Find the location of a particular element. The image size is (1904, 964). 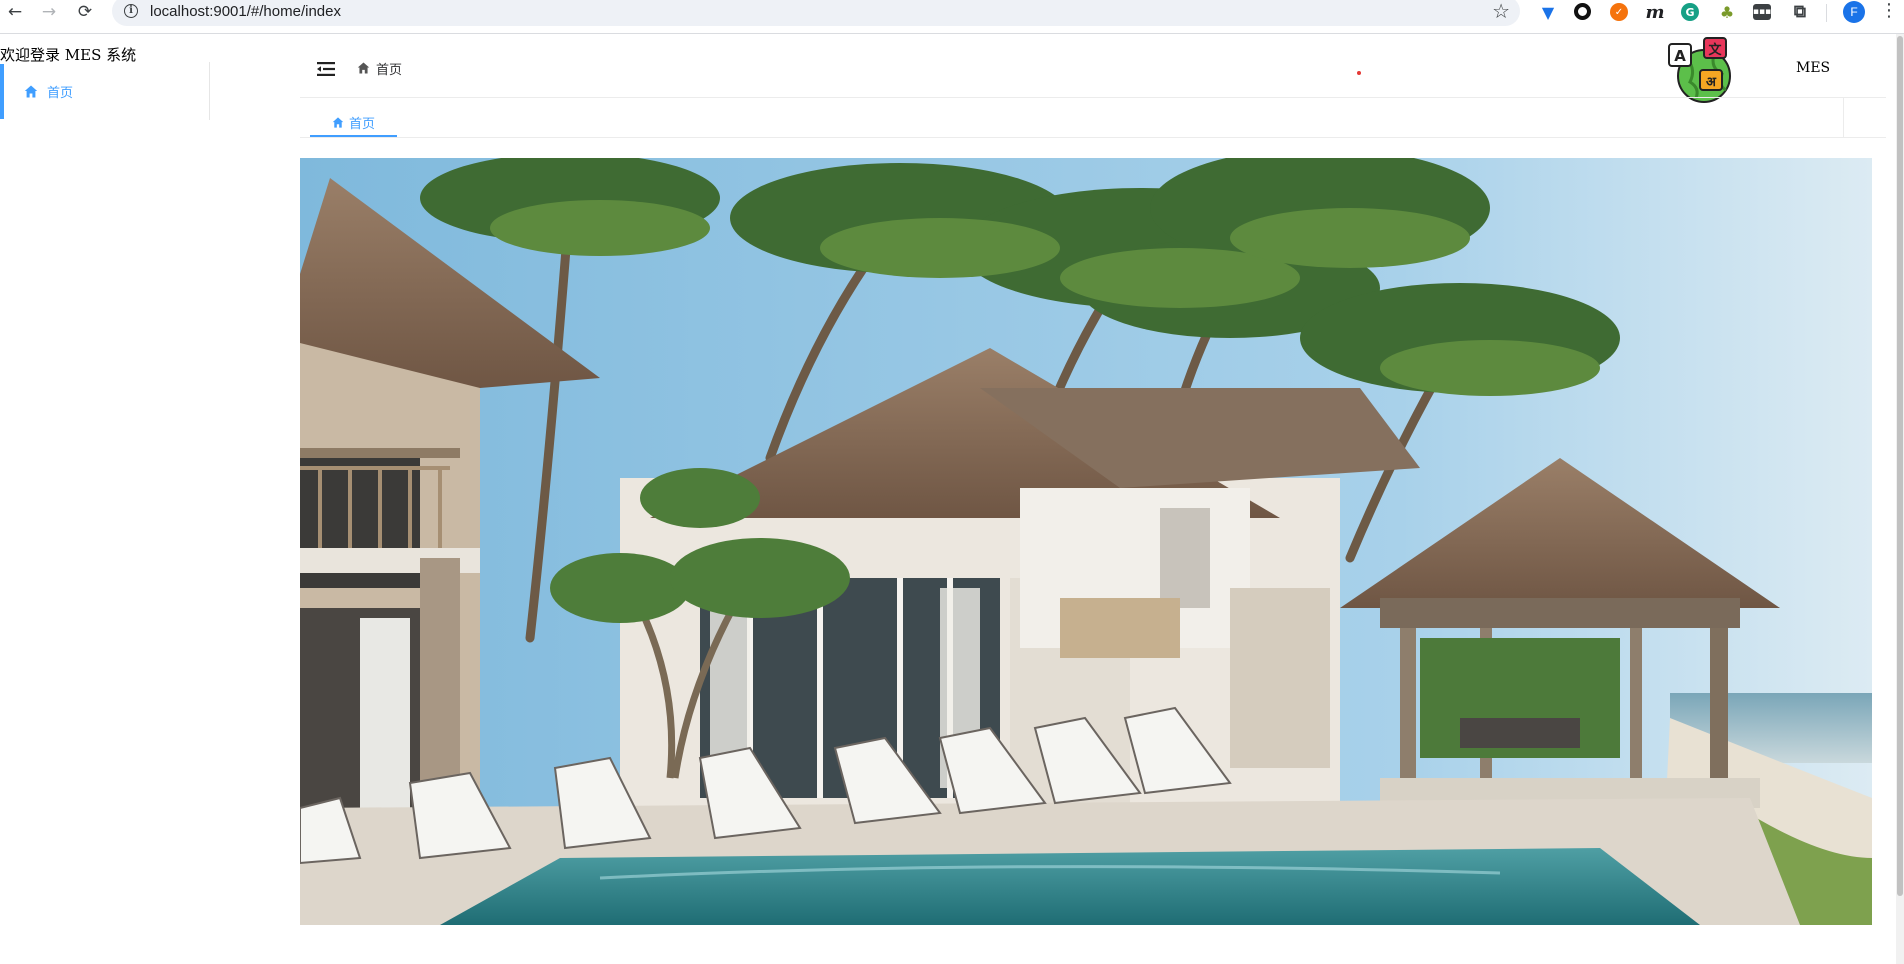

svg-text: 文 is located at coordinates (1715, 50).